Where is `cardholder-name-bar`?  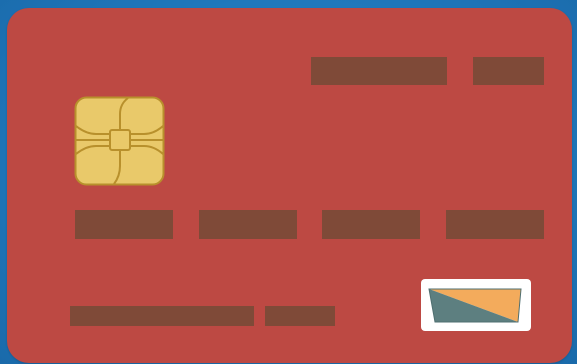 cardholder-name-bar is located at coordinates (162, 316).